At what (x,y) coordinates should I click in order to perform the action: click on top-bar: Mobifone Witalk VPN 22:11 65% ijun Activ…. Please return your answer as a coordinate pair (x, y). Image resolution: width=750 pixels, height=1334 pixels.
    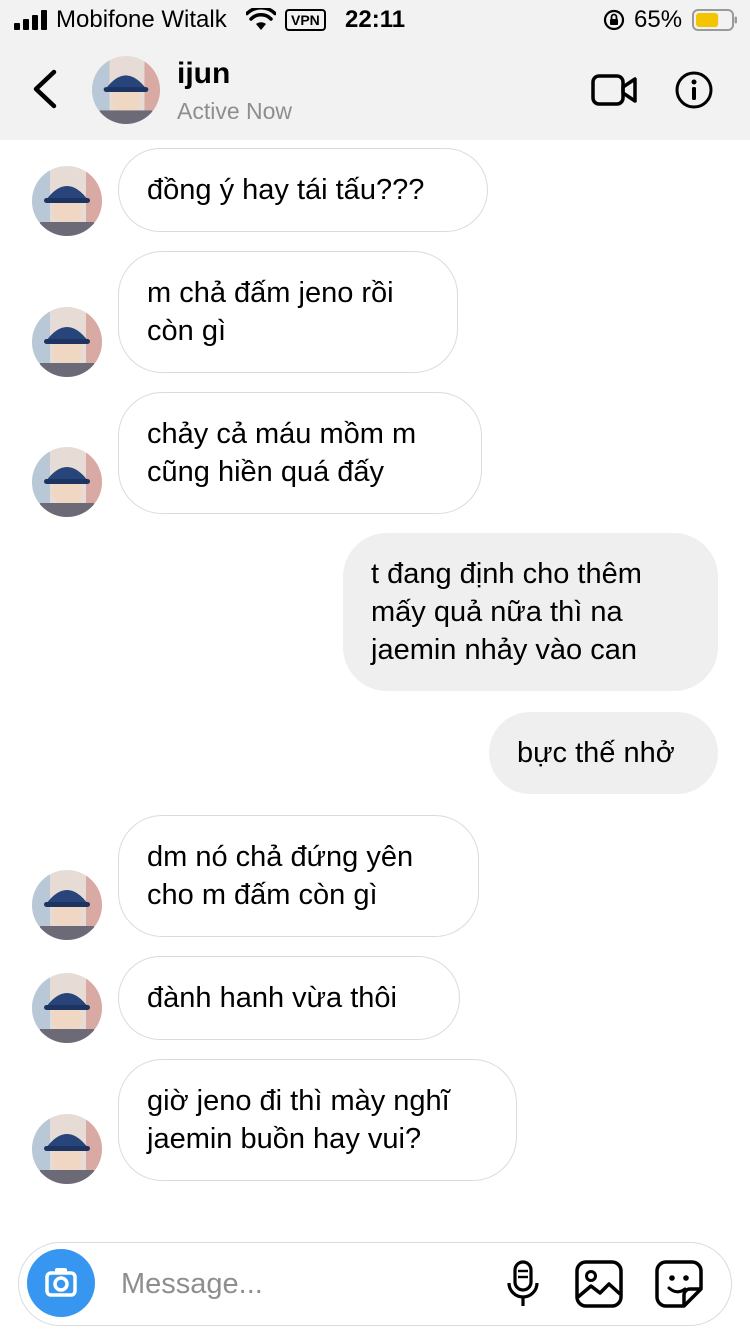
    Looking at the image, I should click on (375, 70).